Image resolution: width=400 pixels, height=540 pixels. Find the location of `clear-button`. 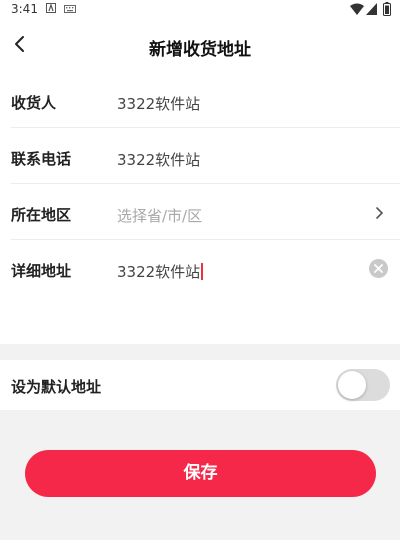

clear-button is located at coordinates (378, 268).